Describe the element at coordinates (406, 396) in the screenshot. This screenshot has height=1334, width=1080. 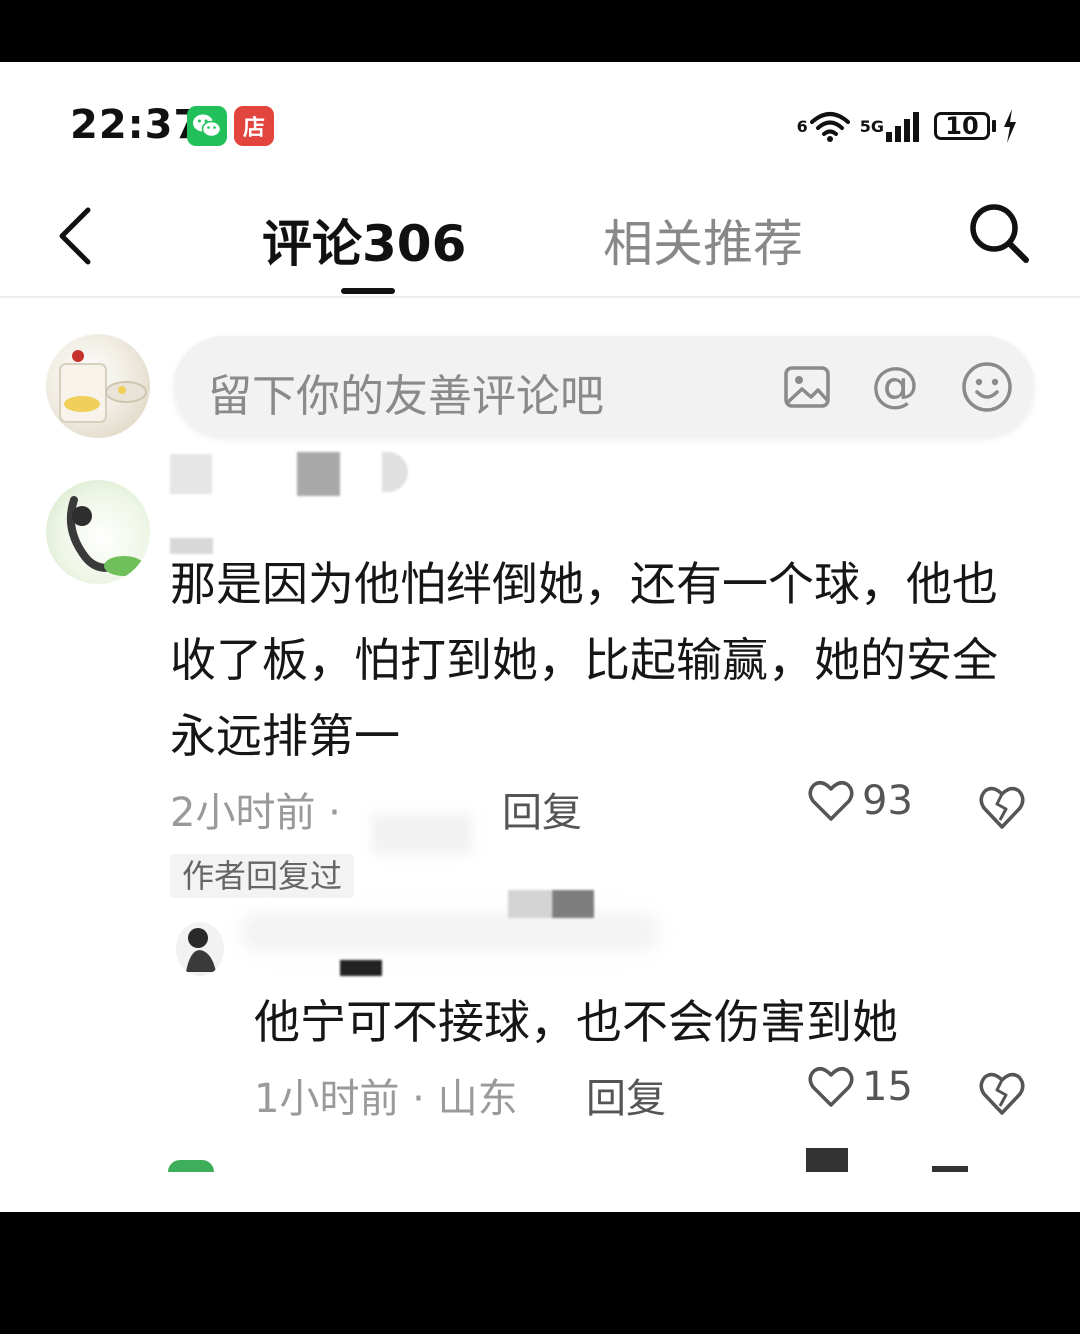
I see `comment-input-placeholder: 留下你的友善评论吧` at that location.